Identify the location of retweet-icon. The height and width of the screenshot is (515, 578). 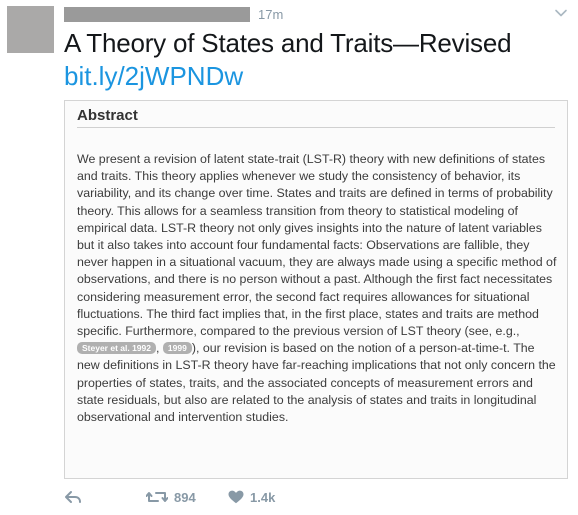
(157, 497).